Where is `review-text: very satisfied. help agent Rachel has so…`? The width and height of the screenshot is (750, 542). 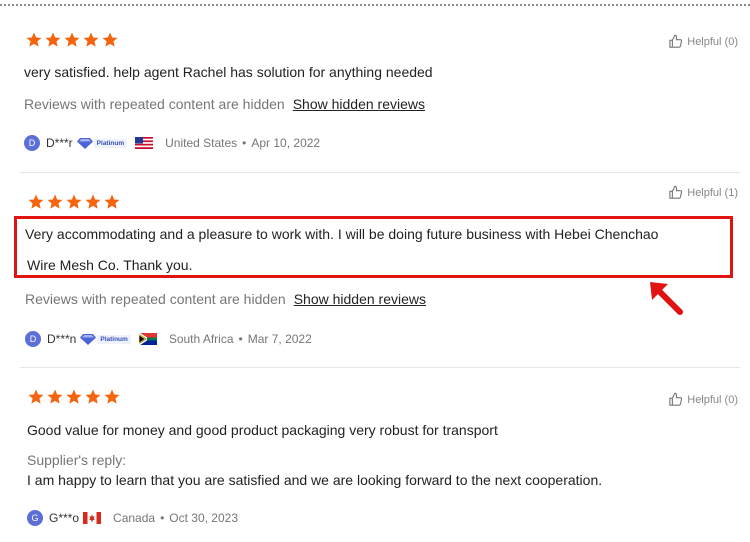
review-text: very satisfied. help agent Rachel has so… is located at coordinates (228, 72).